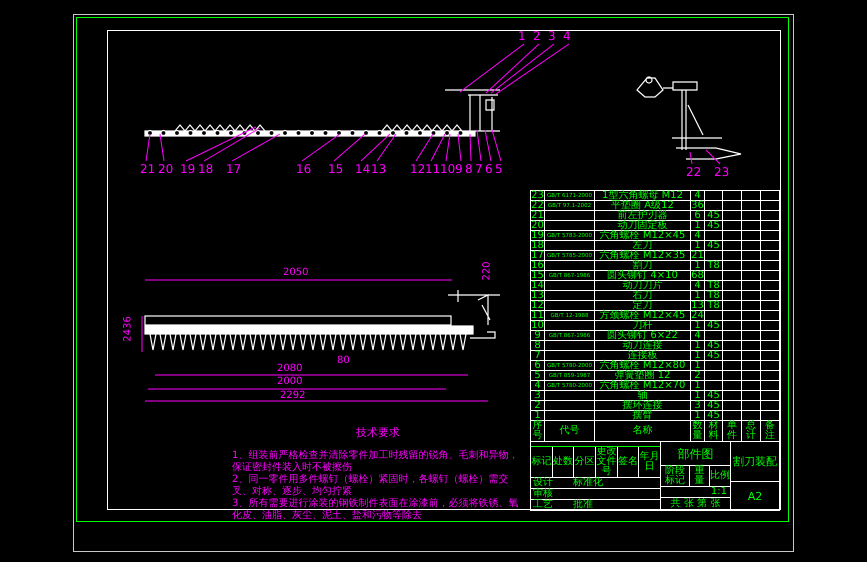 The height and width of the screenshot is (562, 867). Describe the element at coordinates (362, 169) in the screenshot. I see `part-number-label: 14` at that location.